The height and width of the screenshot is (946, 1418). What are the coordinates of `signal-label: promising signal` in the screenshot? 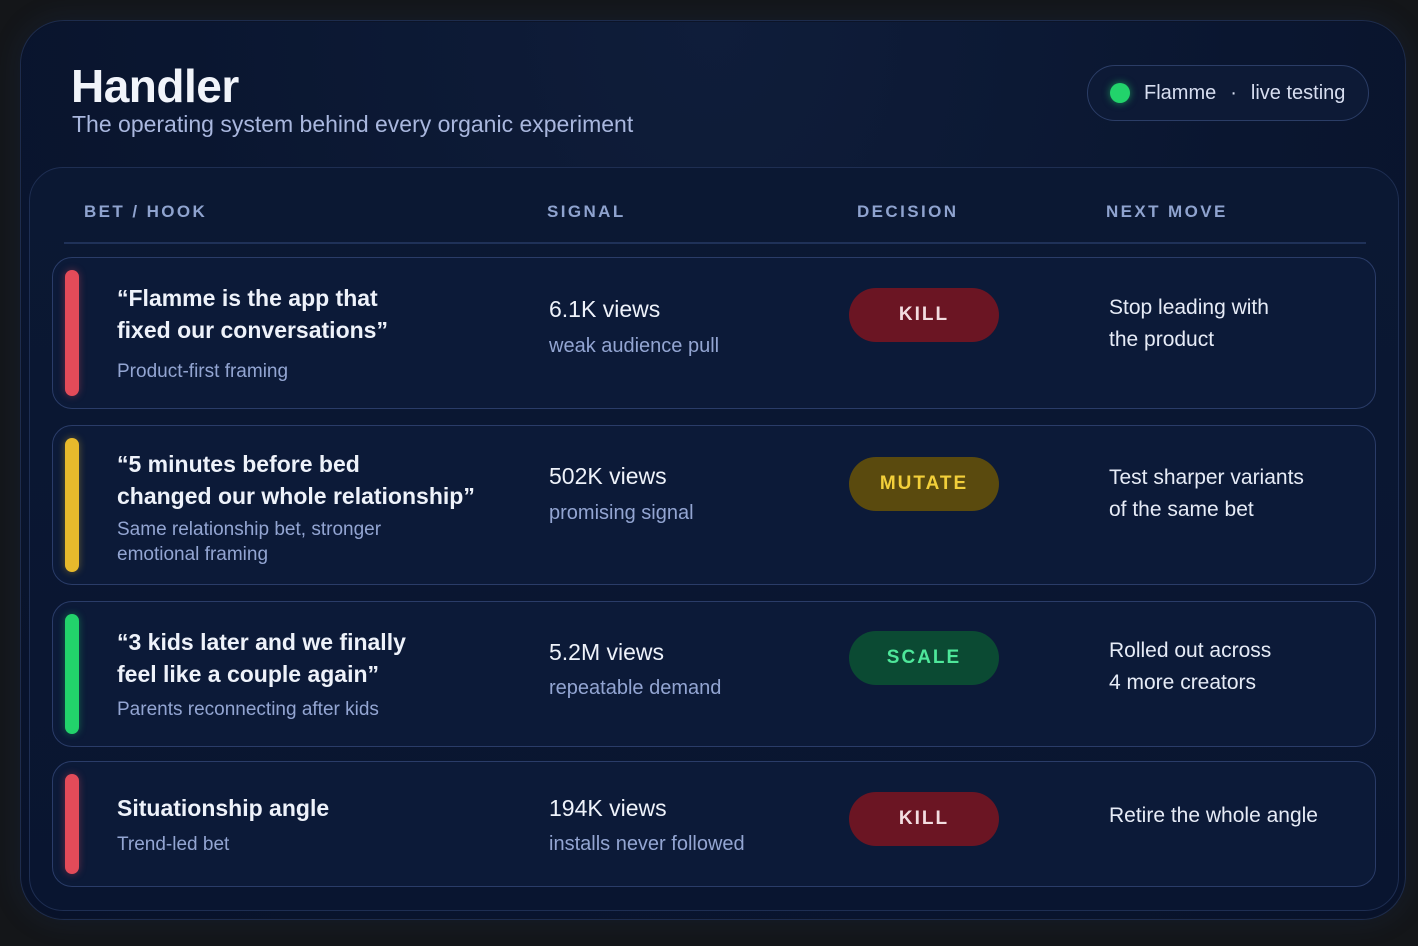 It's located at (621, 513).